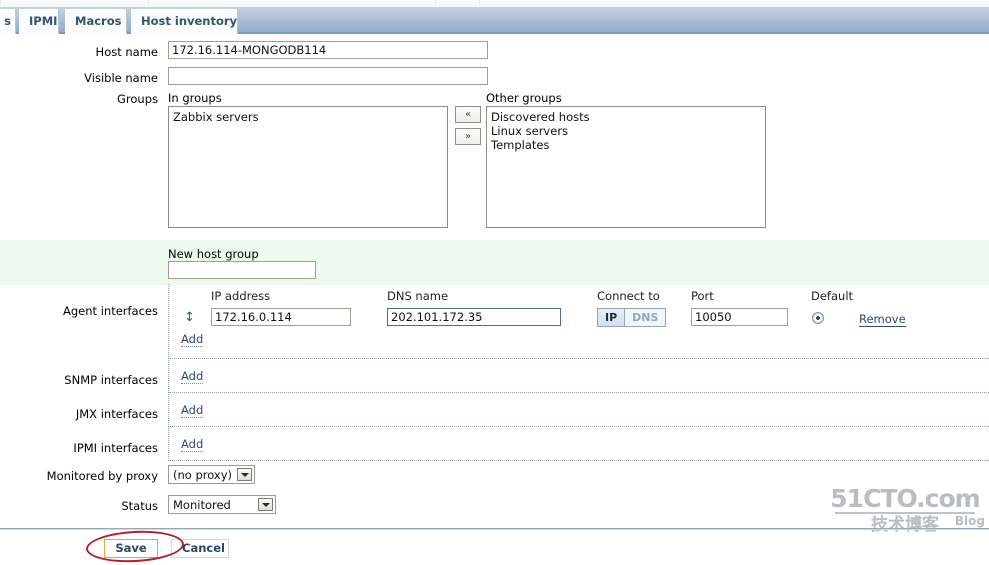  I want to click on other-groups-listbox: Discovered hosts Linux servers Templates, so click(626, 167).